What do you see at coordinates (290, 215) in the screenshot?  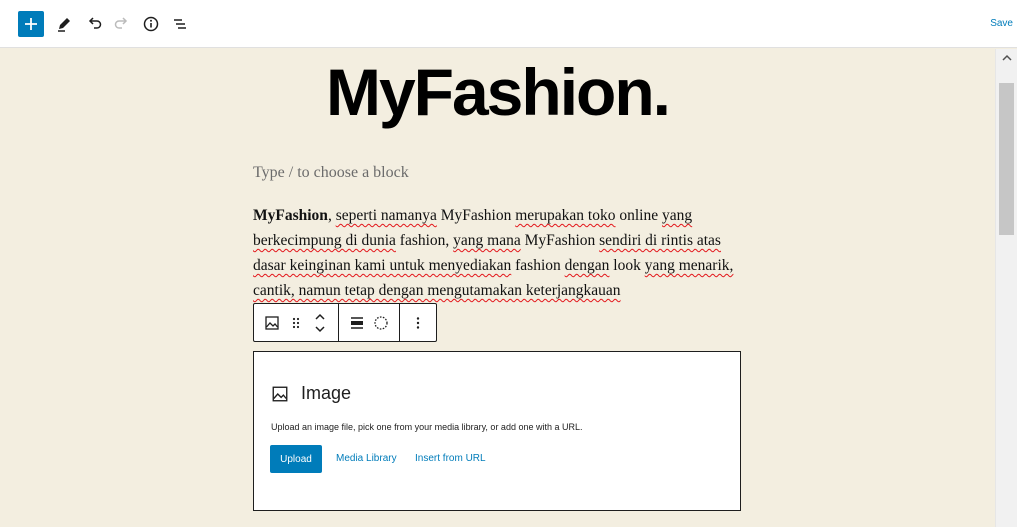 I see `paragraph-bold-word: MyFashion` at bounding box center [290, 215].